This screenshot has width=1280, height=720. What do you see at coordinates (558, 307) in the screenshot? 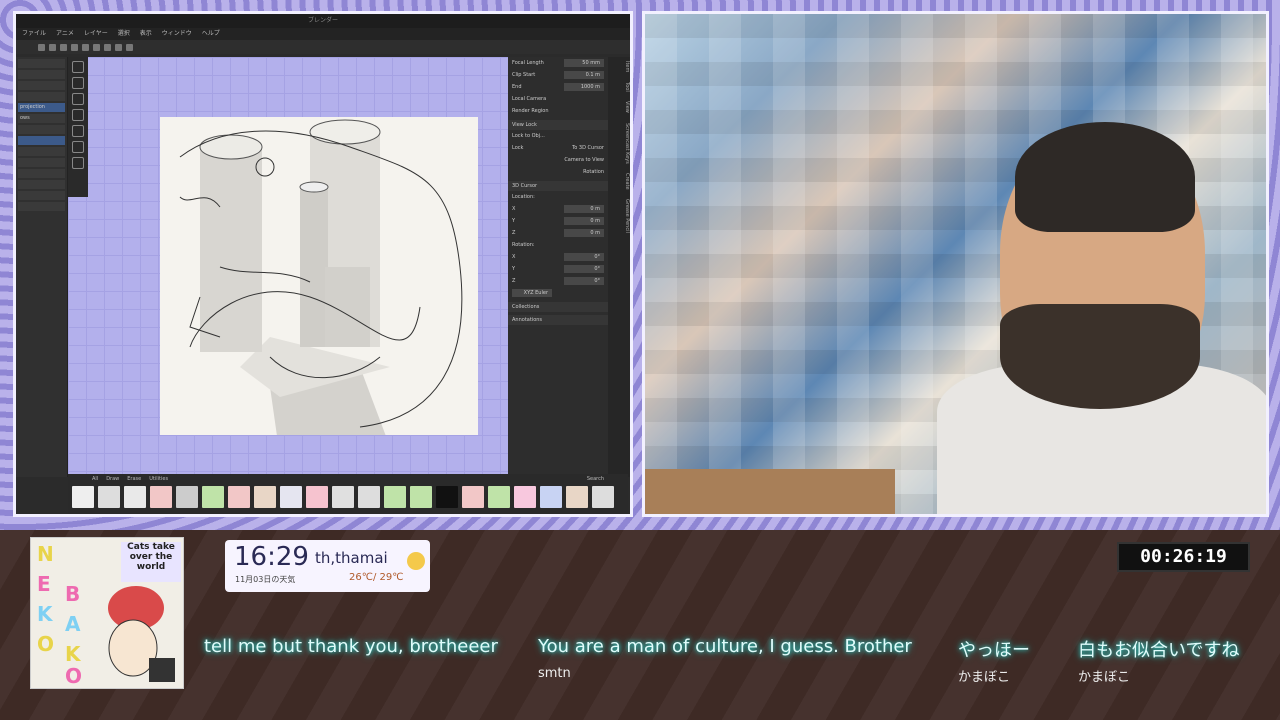
I see `collections-header: Collections` at bounding box center [558, 307].